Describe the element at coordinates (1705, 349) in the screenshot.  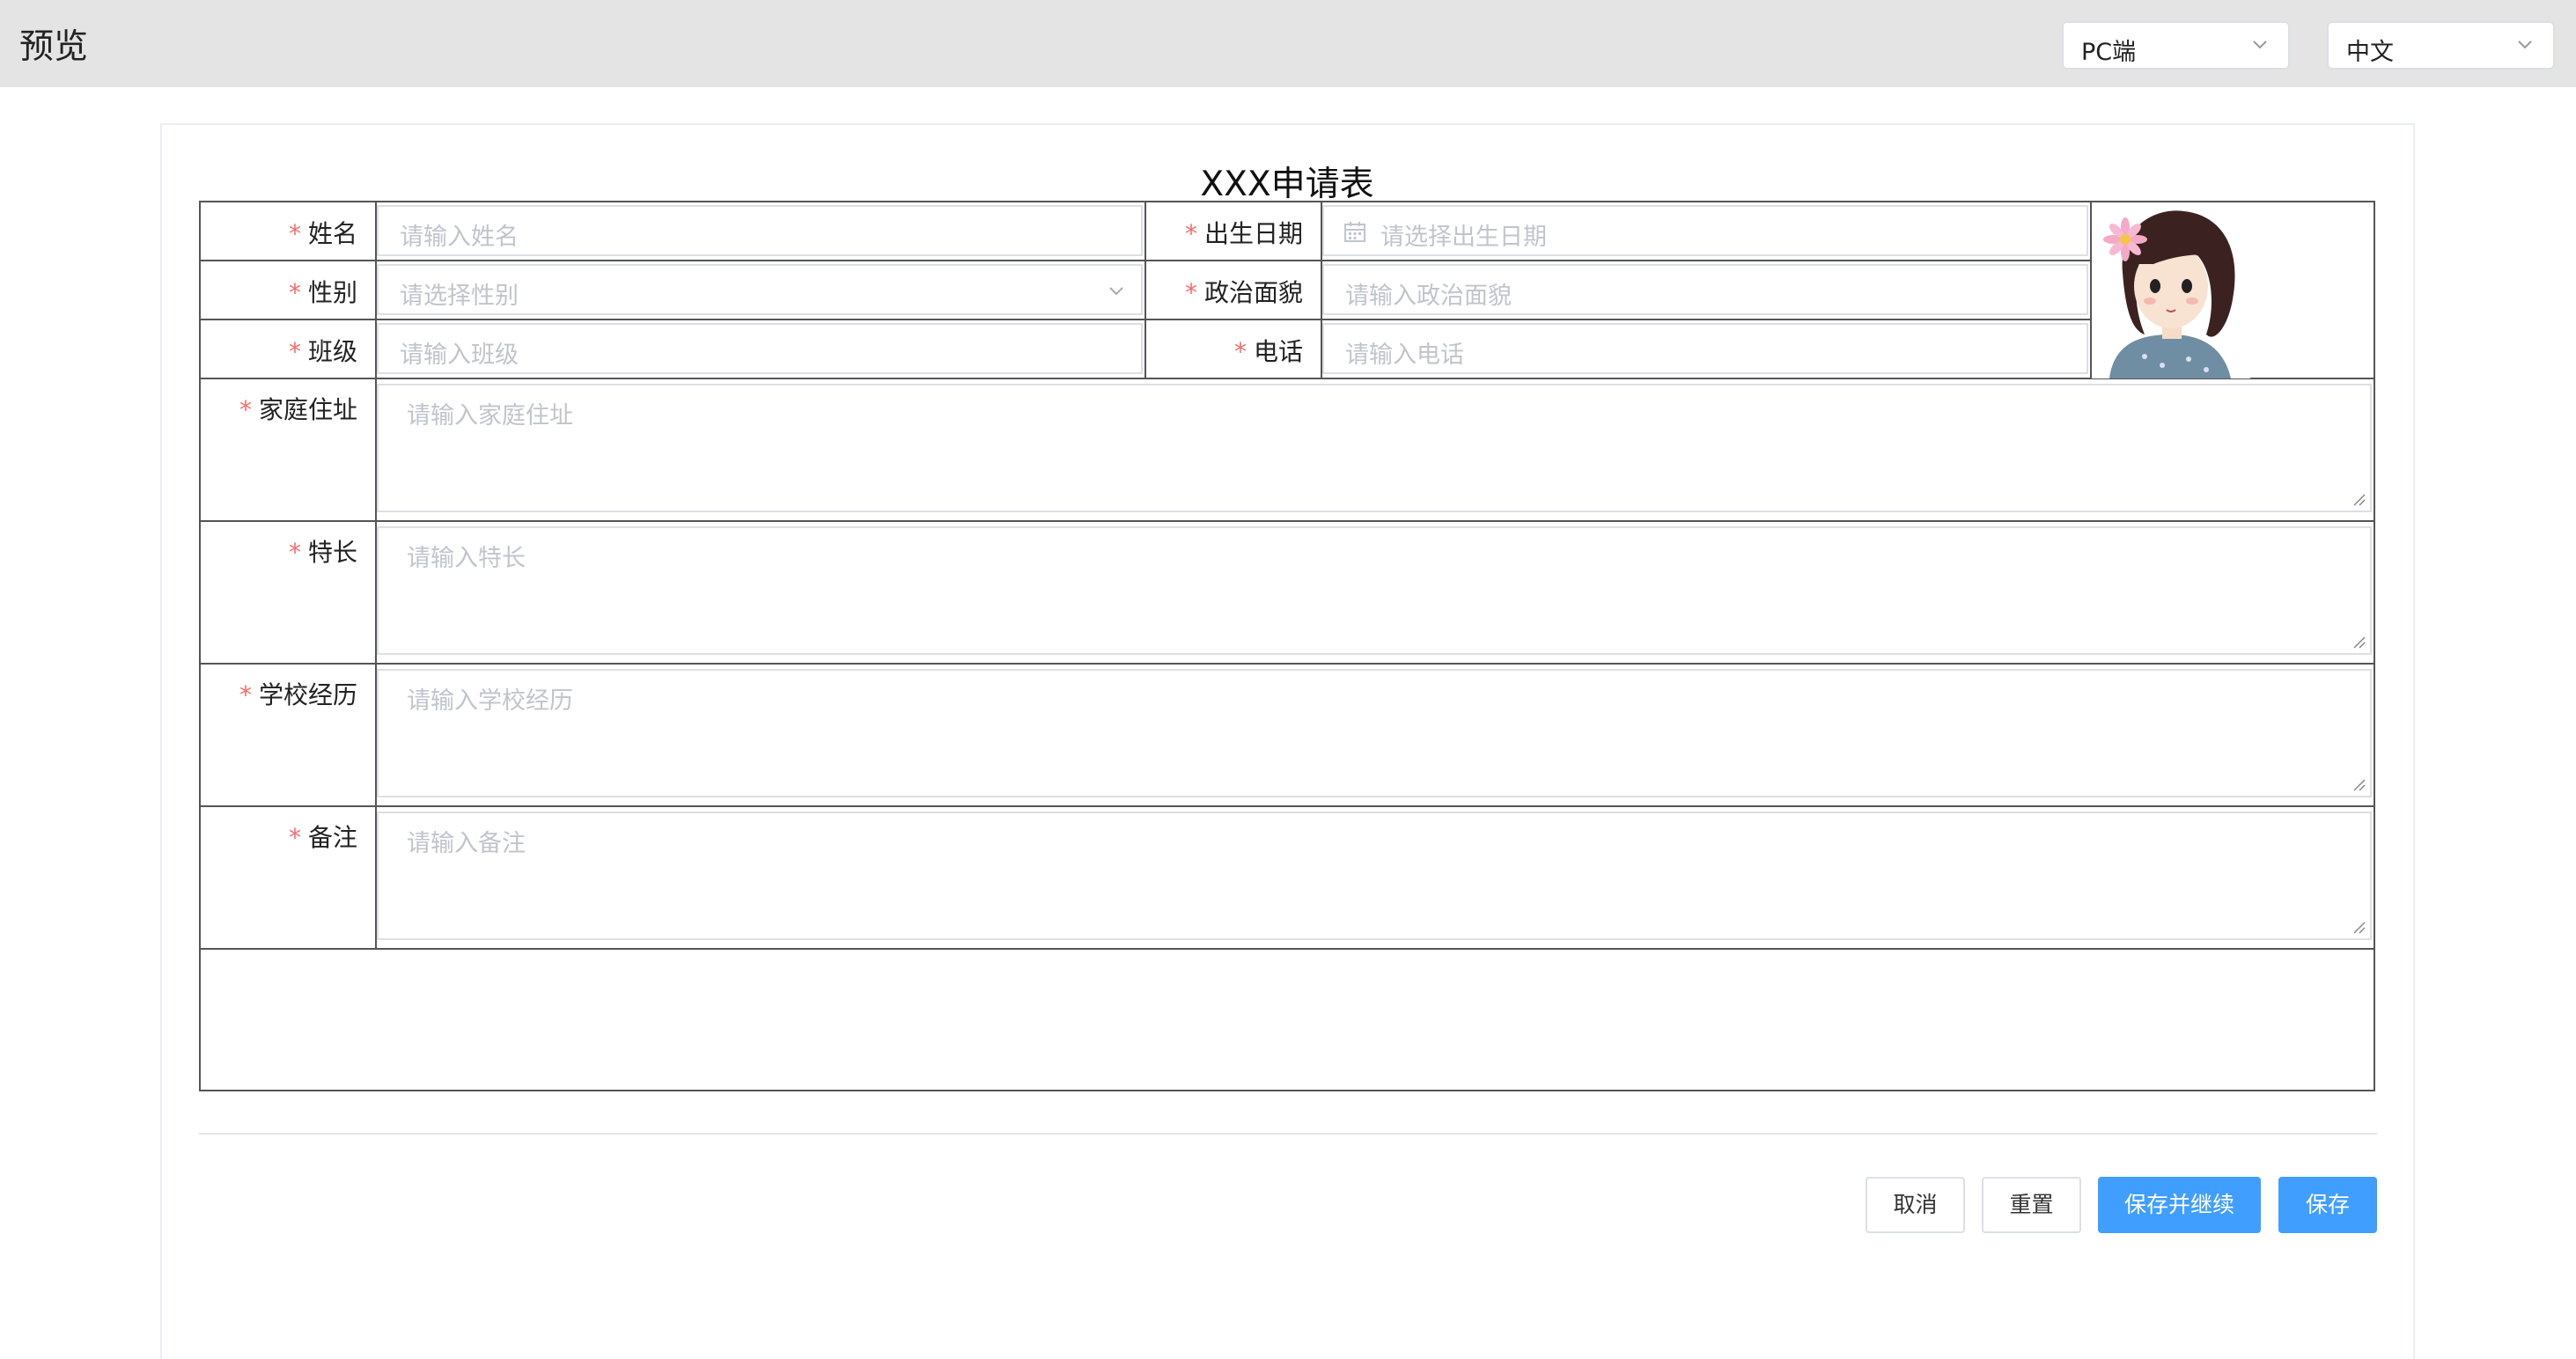
I see `phone-input: 请输入电话` at that location.